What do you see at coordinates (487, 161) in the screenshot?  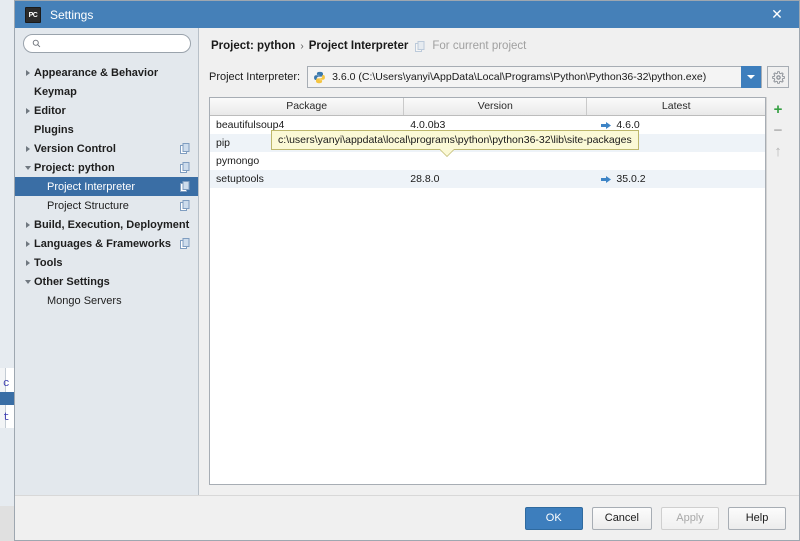 I see `table-row: pymongo` at bounding box center [487, 161].